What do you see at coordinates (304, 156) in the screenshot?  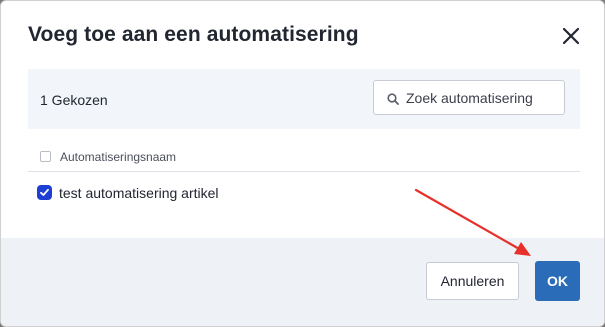 I see `table-header: Automatiseringsnaam` at bounding box center [304, 156].